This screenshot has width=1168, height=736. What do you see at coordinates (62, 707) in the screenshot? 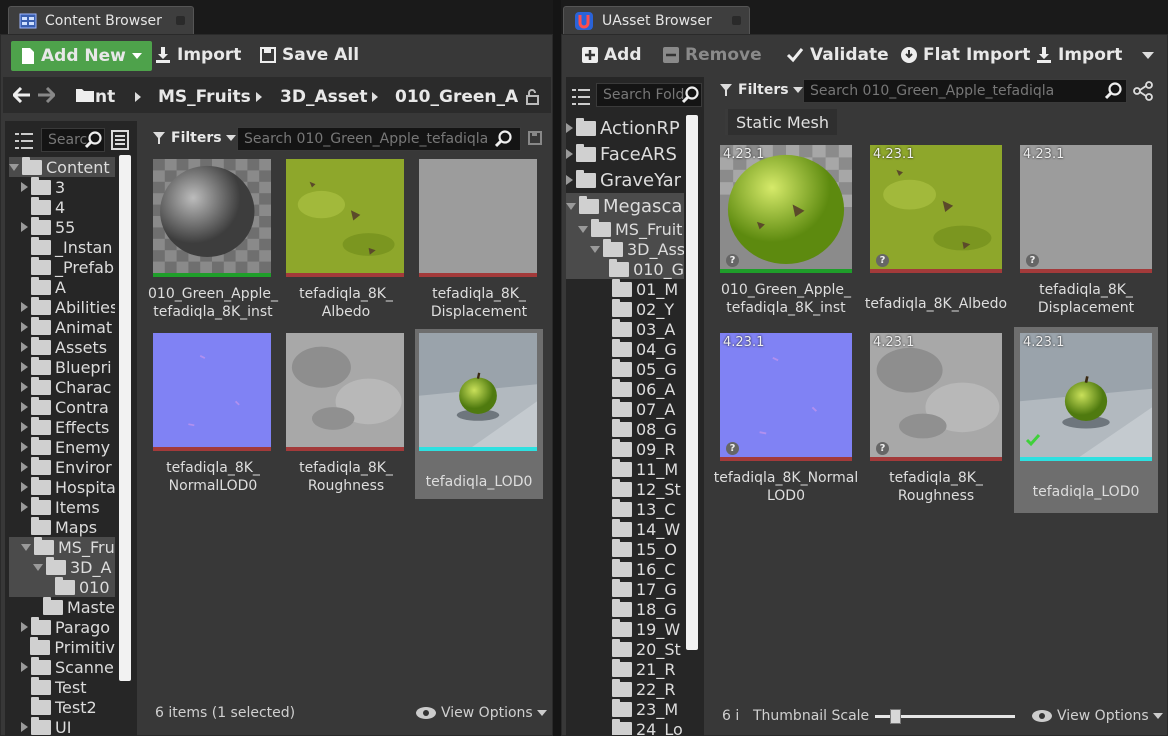
I see `tree-folder-item: Test2` at bounding box center [62, 707].